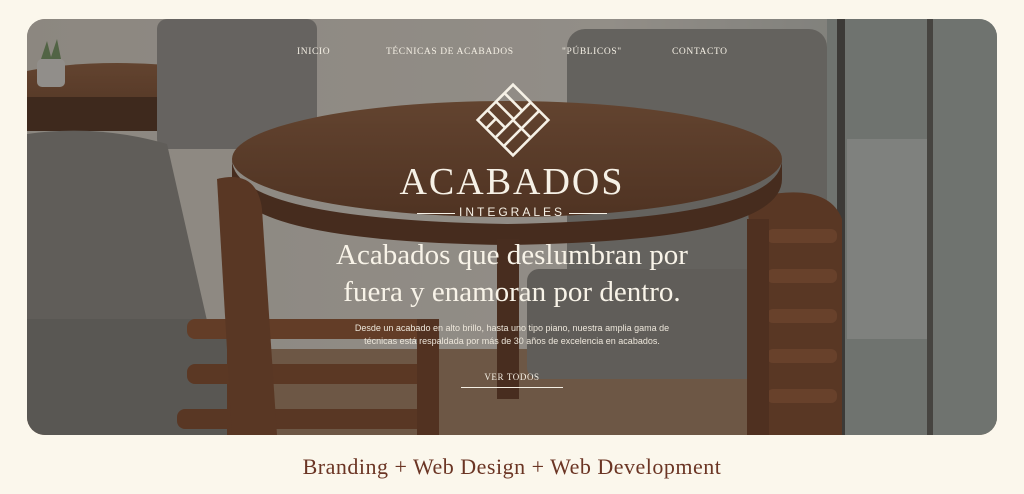 The image size is (1024, 494). I want to click on nav-item-publicos: "PÚBLICOS", so click(592, 52).